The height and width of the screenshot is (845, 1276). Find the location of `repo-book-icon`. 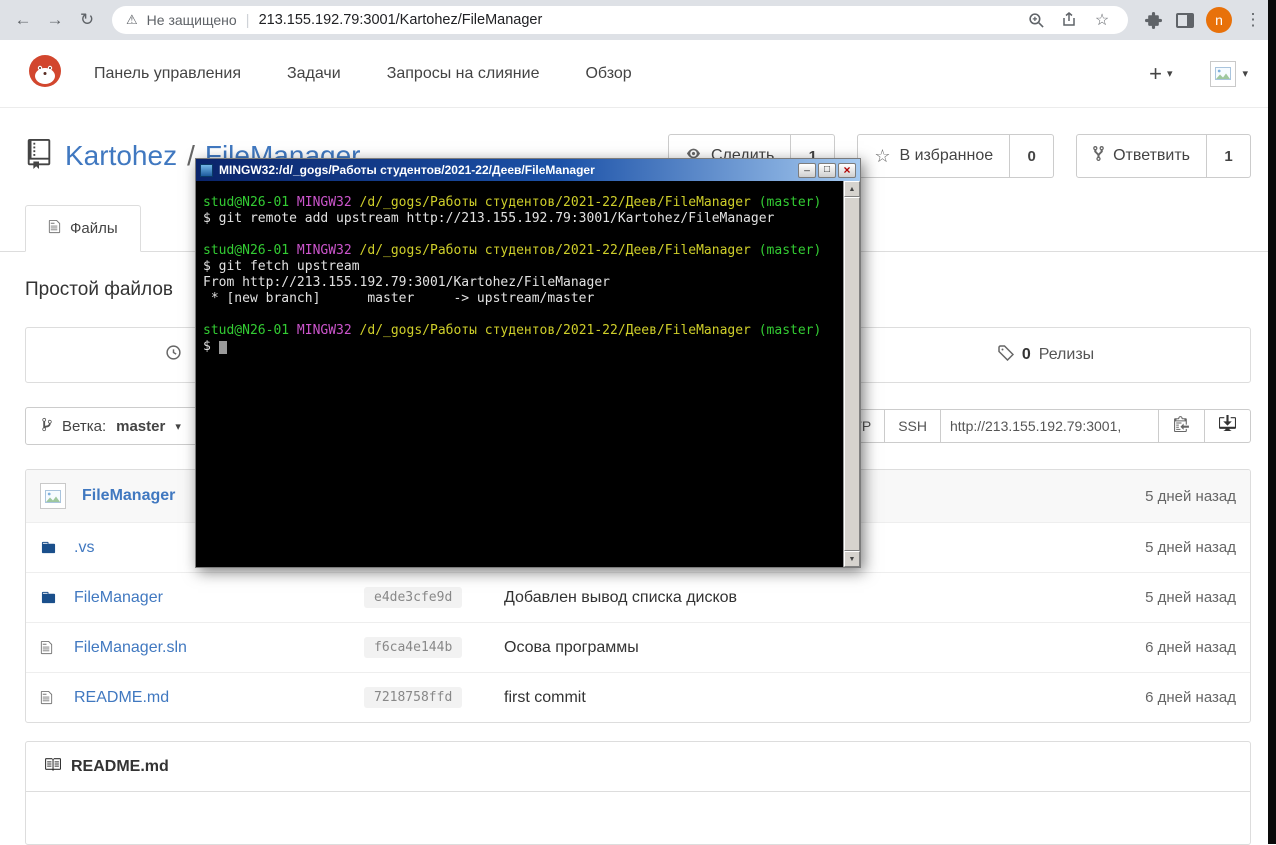

repo-book-icon is located at coordinates (39, 156).